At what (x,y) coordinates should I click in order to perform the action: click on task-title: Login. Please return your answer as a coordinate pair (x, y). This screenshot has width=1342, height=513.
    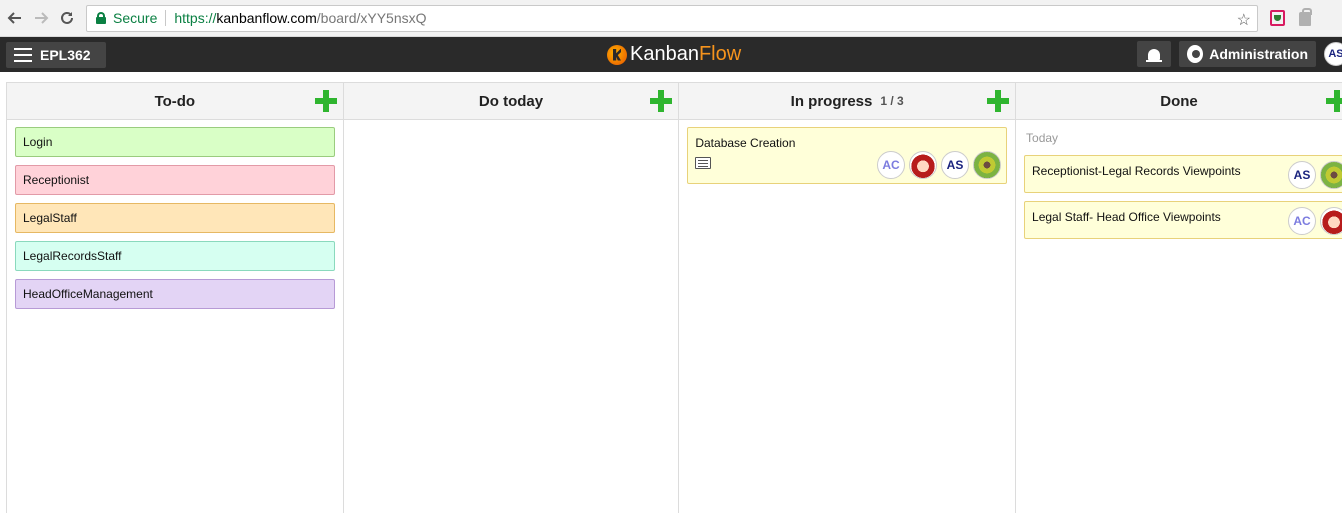
    Looking at the image, I should click on (38, 142).